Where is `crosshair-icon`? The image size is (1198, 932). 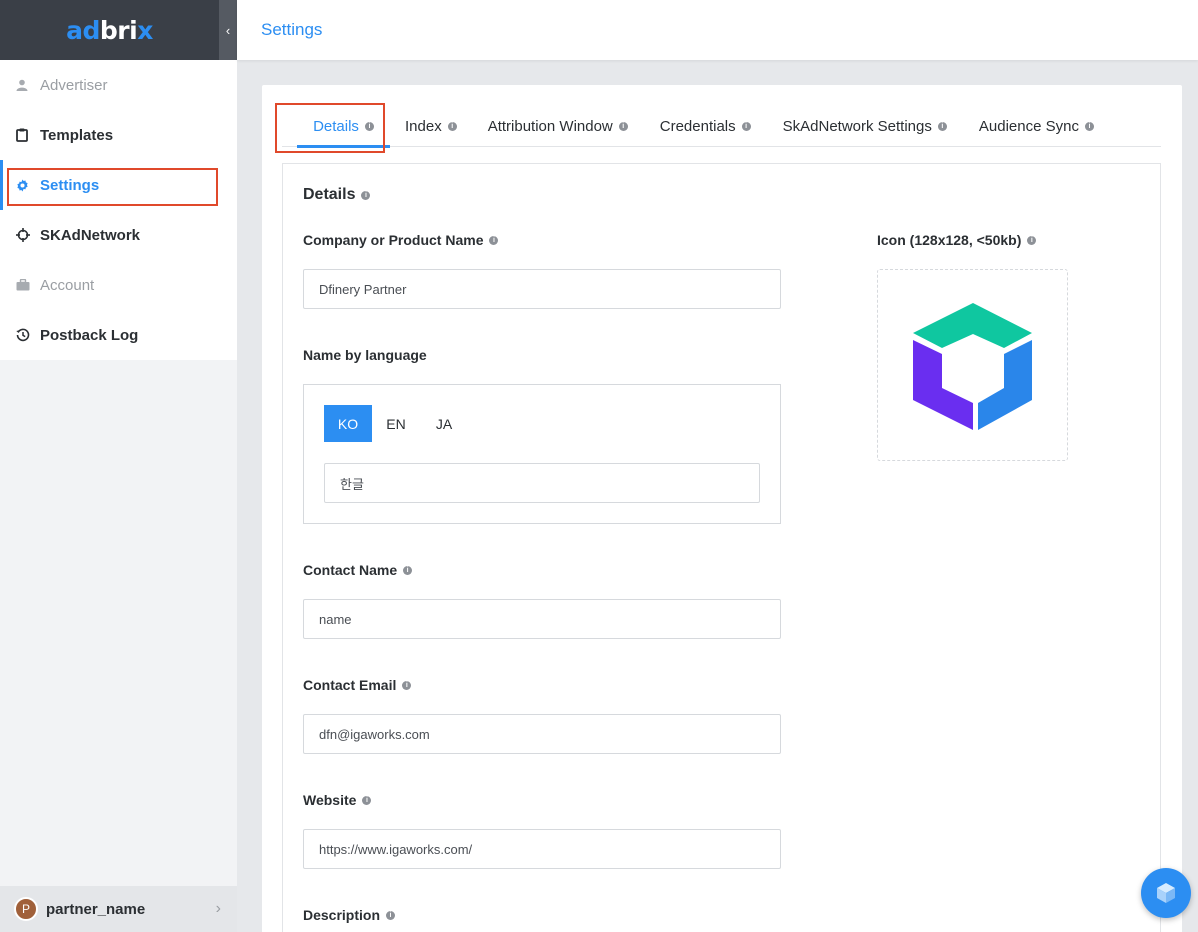
crosshair-icon is located at coordinates (28, 235).